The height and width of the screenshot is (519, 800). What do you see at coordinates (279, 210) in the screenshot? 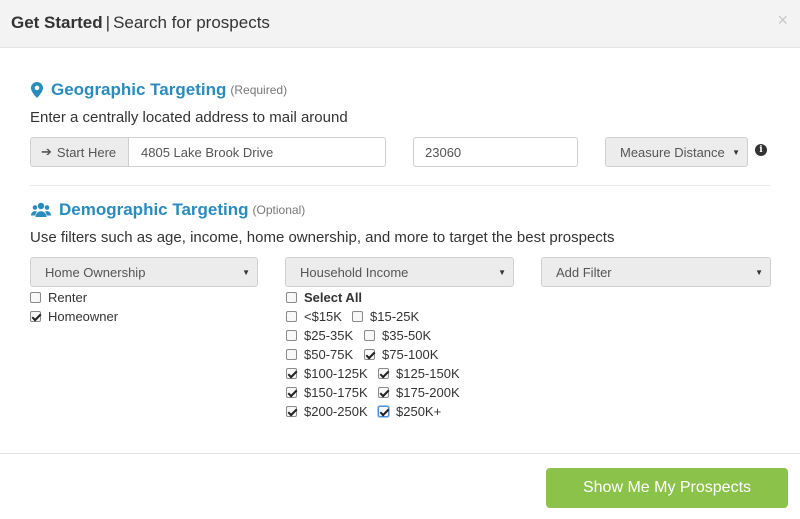
I see `optional-note: (Optional)` at bounding box center [279, 210].